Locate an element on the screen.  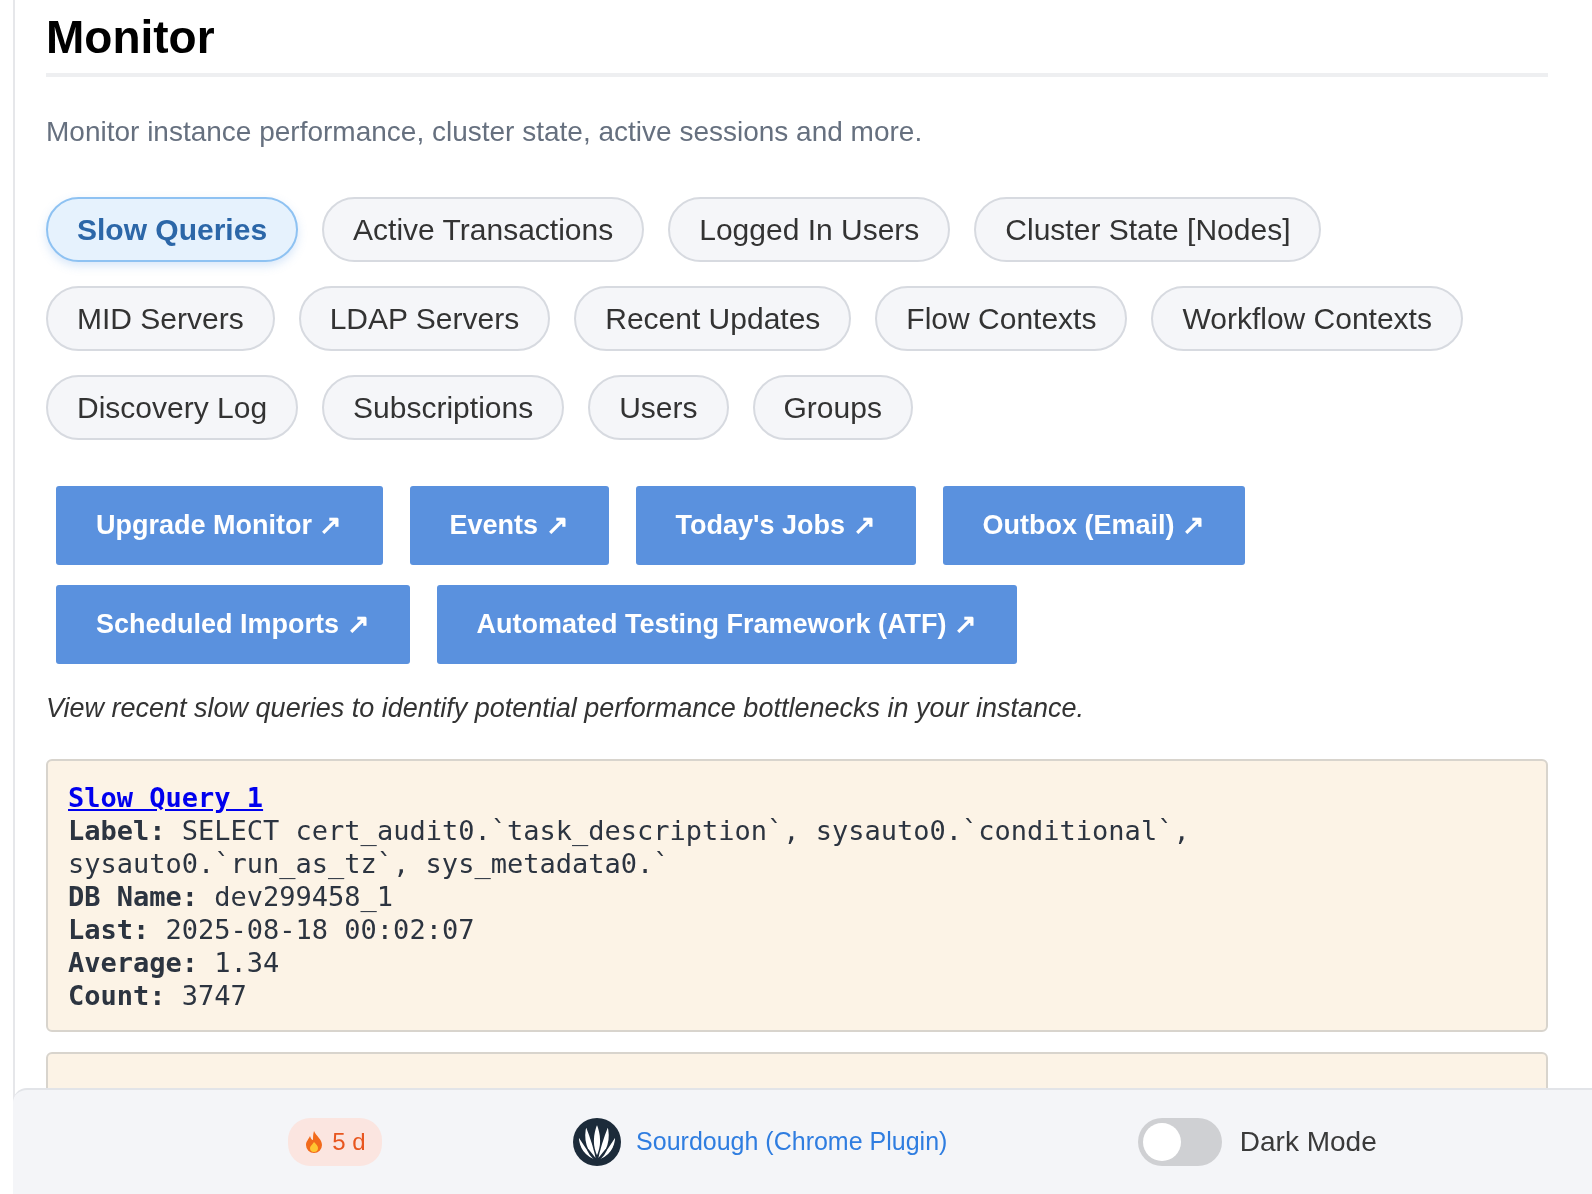
flame-icon is located at coordinates (314, 1142).